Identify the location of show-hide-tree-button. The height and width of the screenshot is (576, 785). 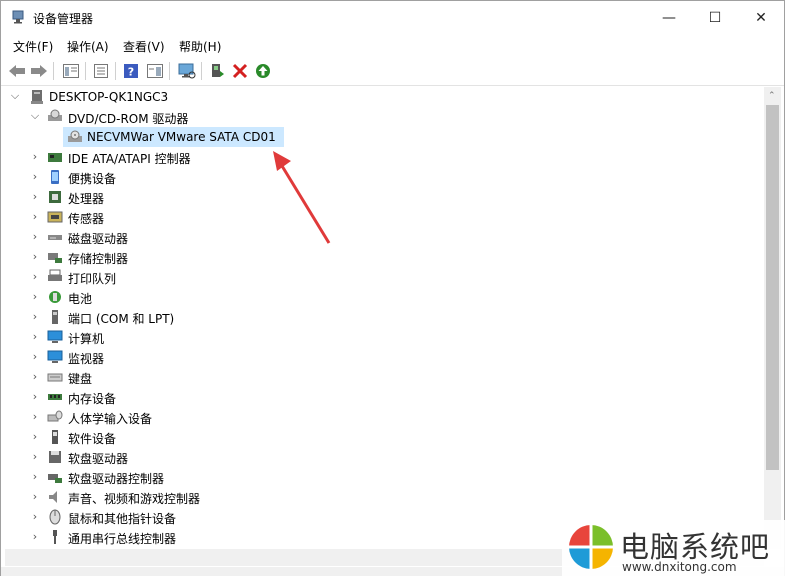
(71, 71).